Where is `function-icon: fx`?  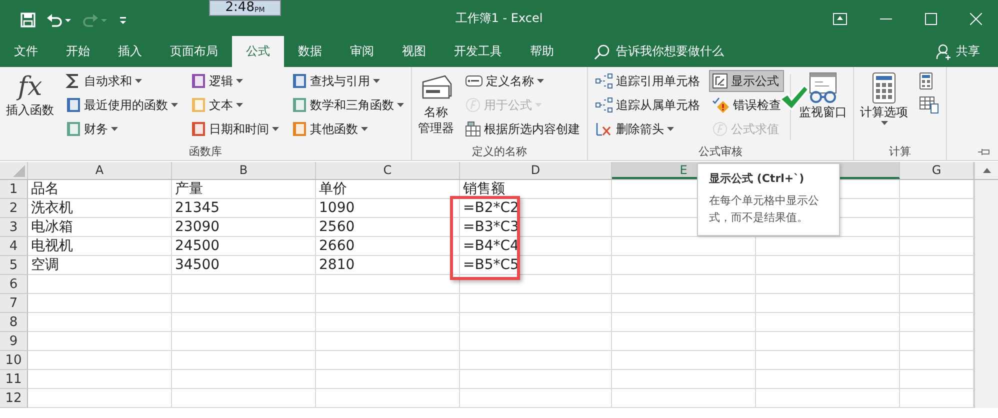
function-icon: fx is located at coordinates (30, 87).